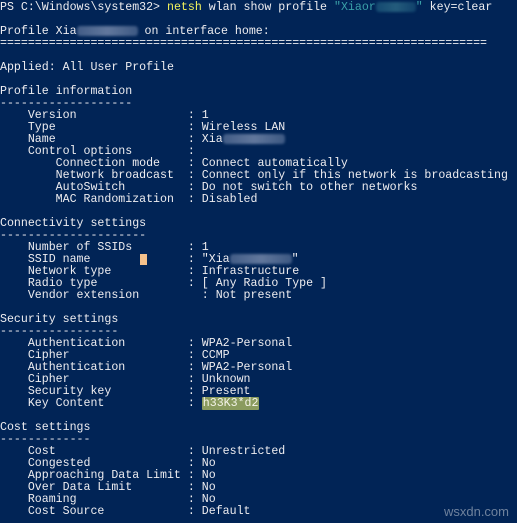  I want to click on profile-arg-suffix: ", so click(419, 8).